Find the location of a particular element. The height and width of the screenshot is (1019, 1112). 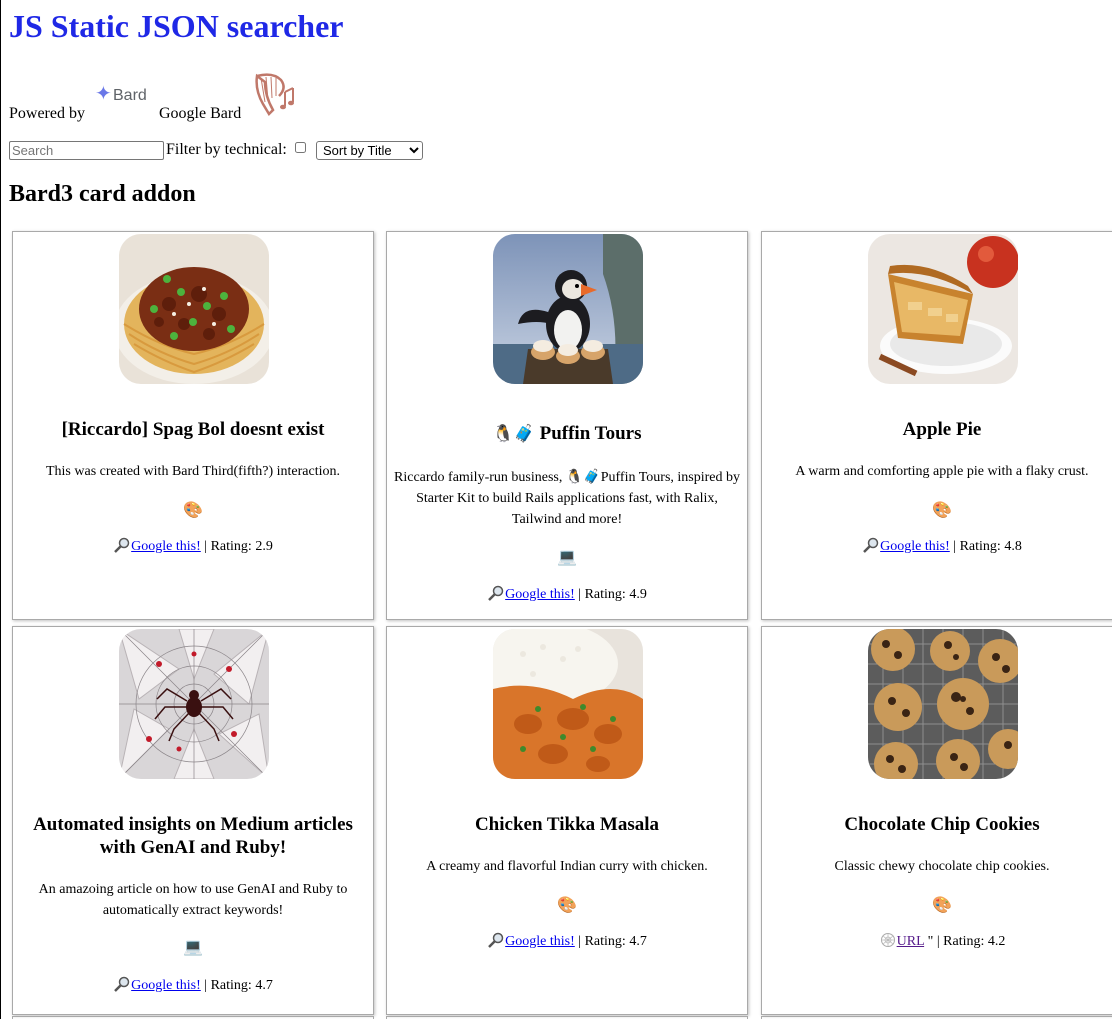

card-image-puffin is located at coordinates (568, 309).